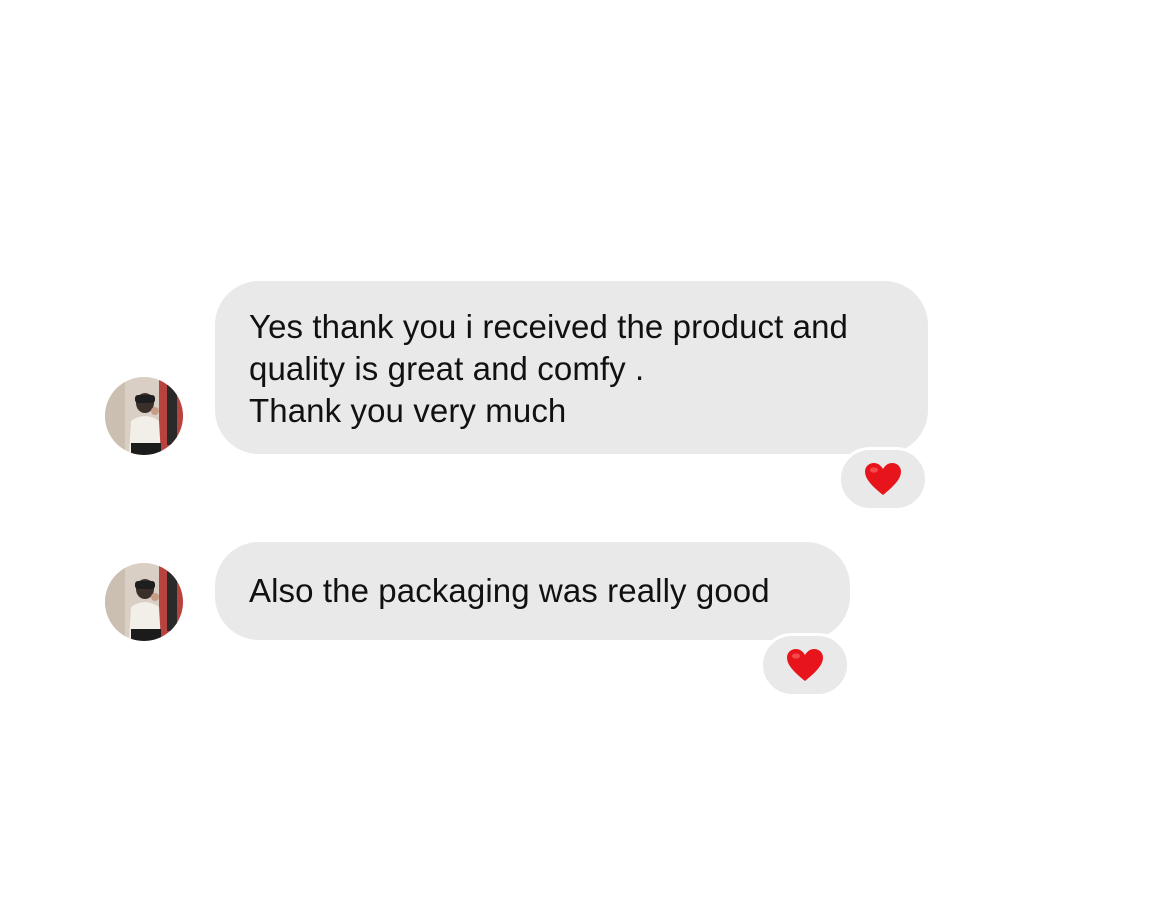  What do you see at coordinates (549, 326) in the screenshot?
I see `message-text-line: Yes thank you i received the product and` at bounding box center [549, 326].